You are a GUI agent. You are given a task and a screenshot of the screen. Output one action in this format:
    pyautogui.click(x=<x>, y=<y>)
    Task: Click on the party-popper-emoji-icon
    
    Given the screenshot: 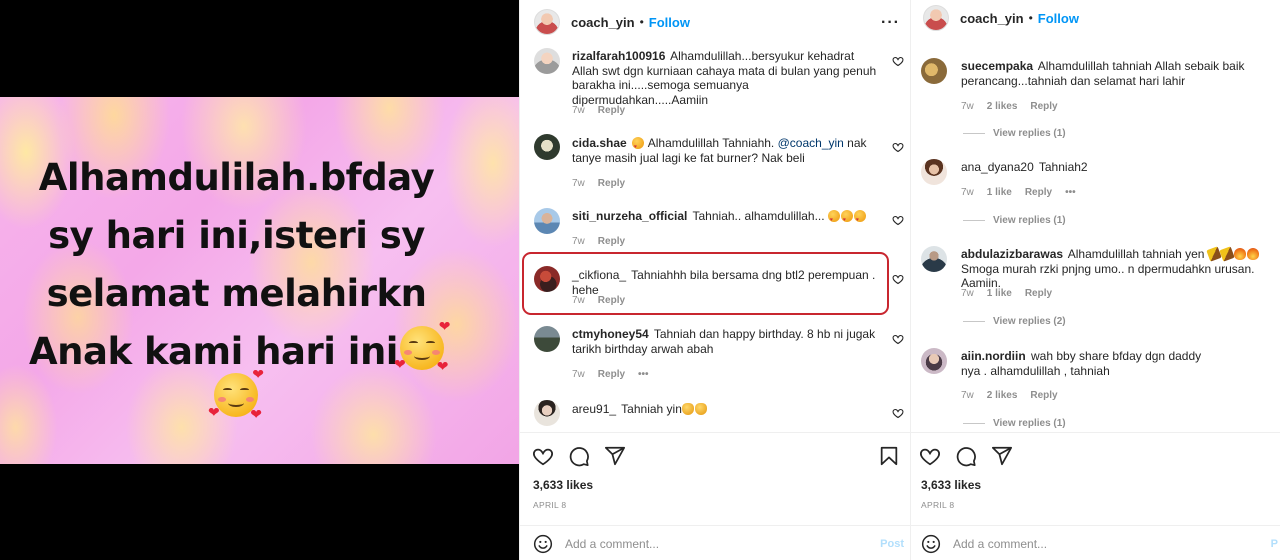 What is the action you would take?
    pyautogui.click(x=1214, y=254)
    